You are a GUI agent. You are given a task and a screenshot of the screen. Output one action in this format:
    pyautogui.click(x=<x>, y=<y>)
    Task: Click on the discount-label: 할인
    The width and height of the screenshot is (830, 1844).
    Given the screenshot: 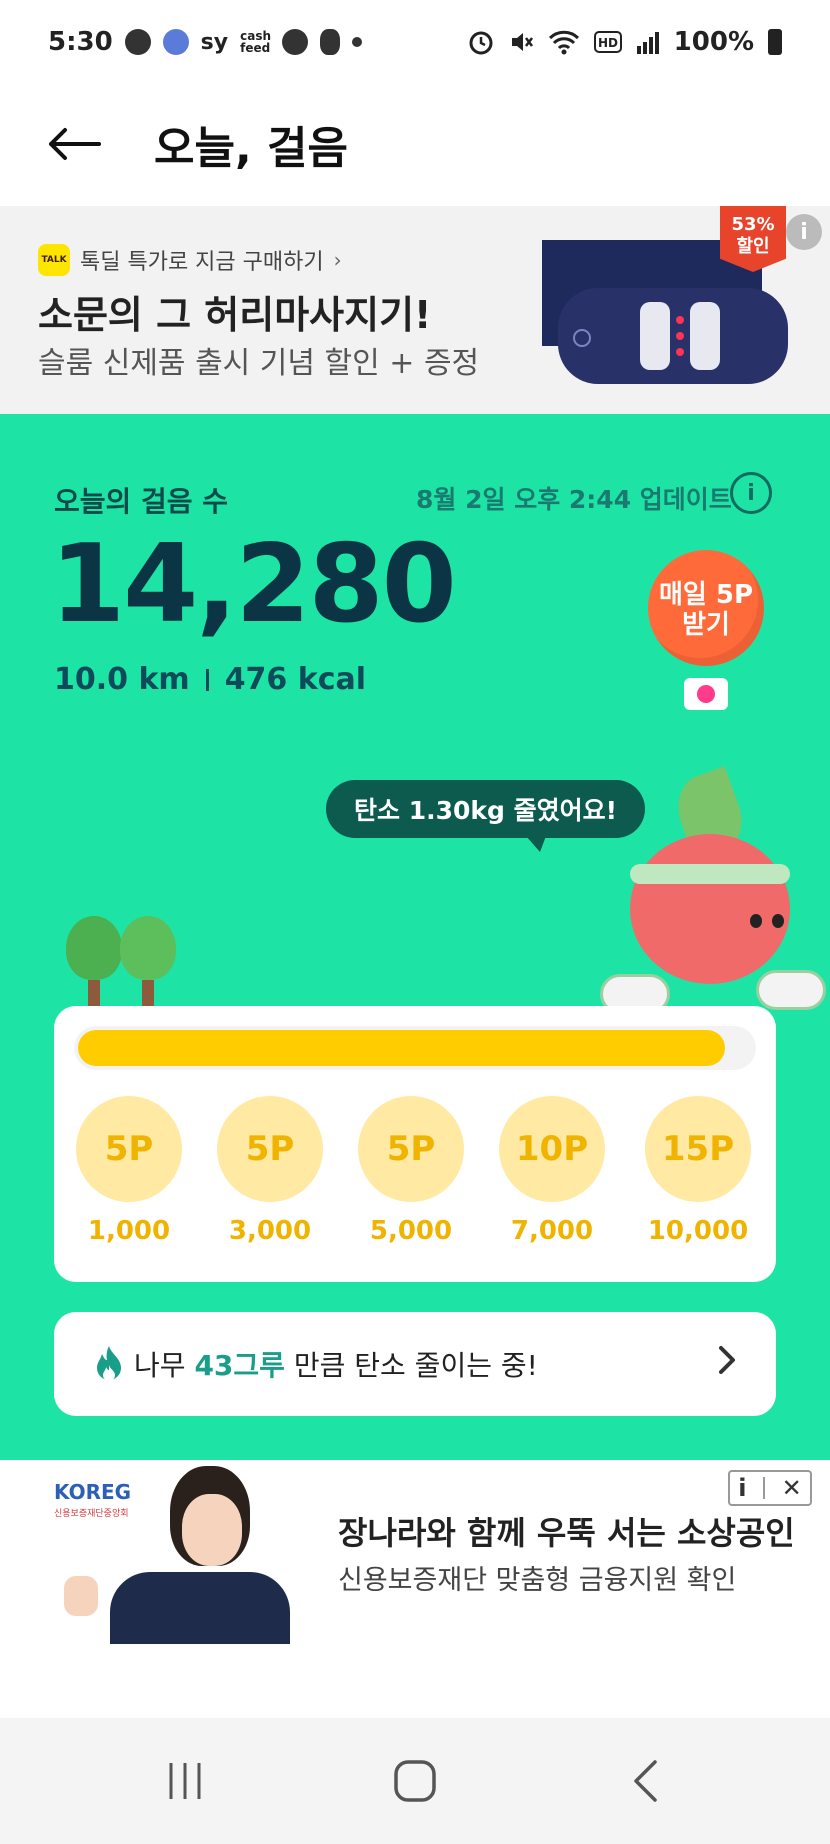 What is the action you would take?
    pyautogui.click(x=753, y=246)
    